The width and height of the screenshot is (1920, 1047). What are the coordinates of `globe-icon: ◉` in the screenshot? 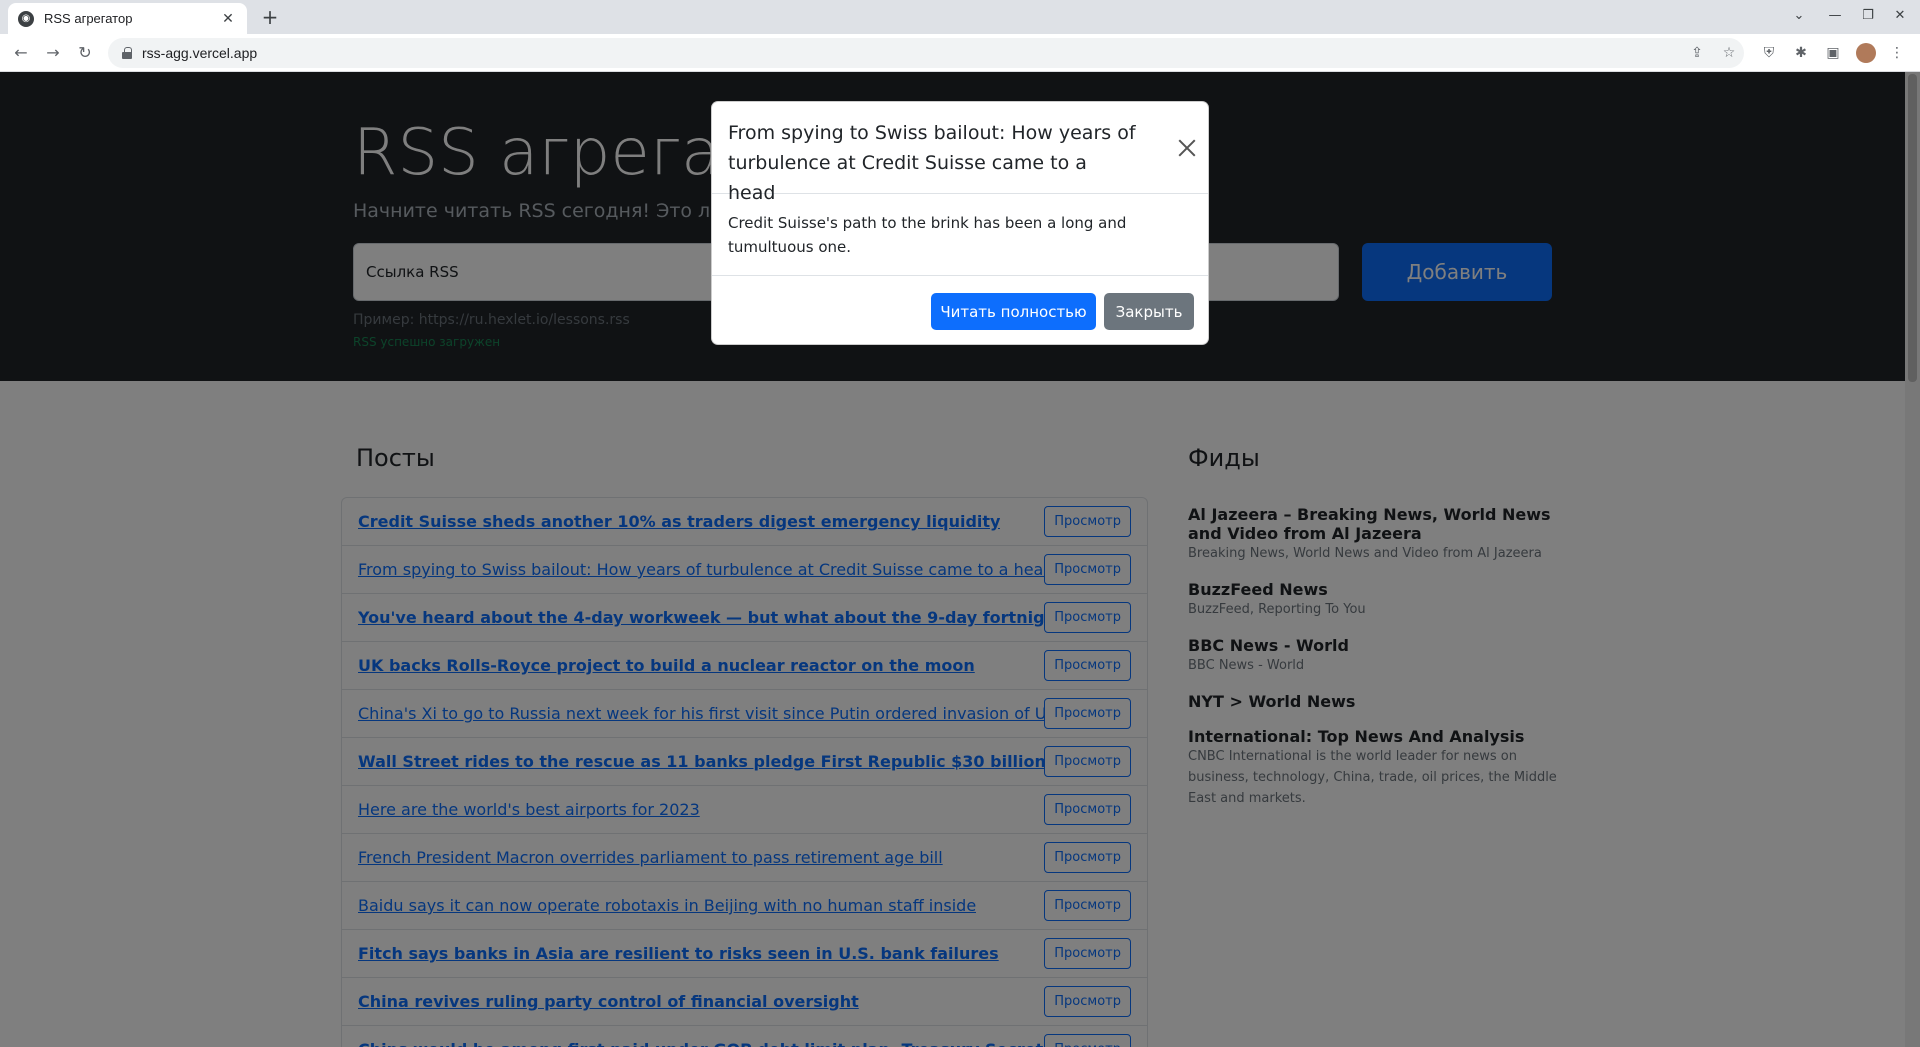 It's located at (26, 18).